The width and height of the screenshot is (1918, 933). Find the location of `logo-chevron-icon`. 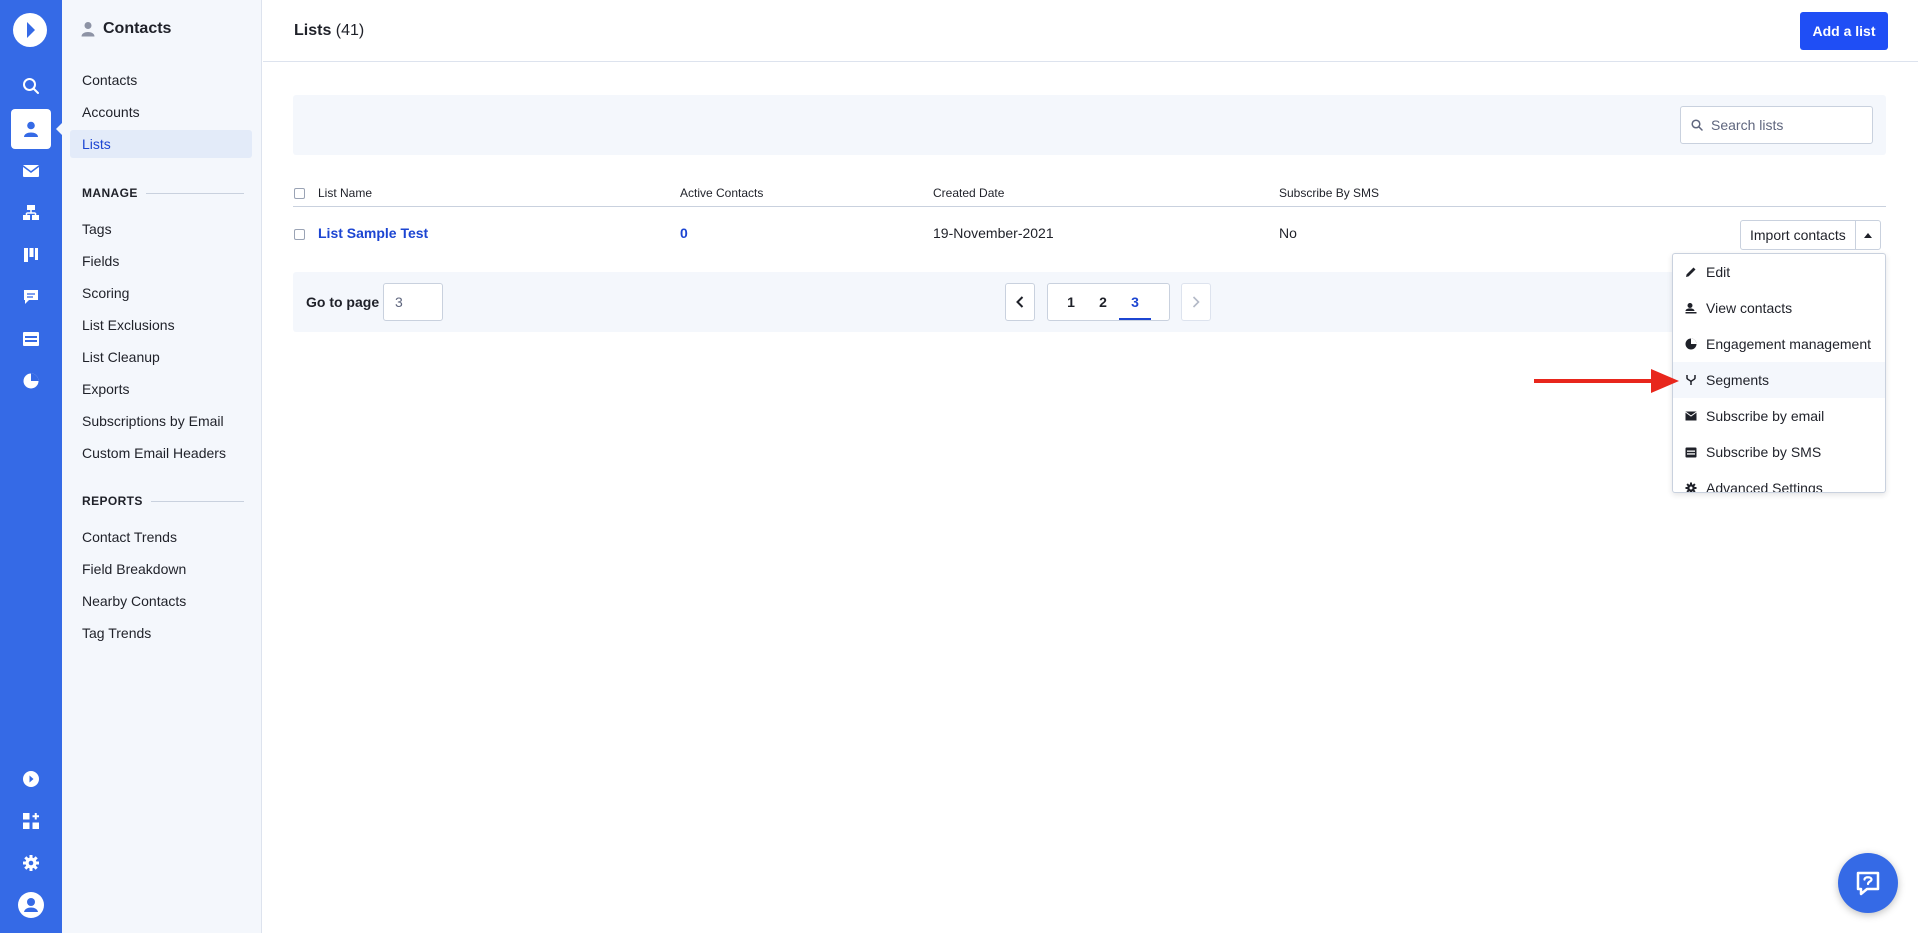

logo-chevron-icon is located at coordinates (31, 30).